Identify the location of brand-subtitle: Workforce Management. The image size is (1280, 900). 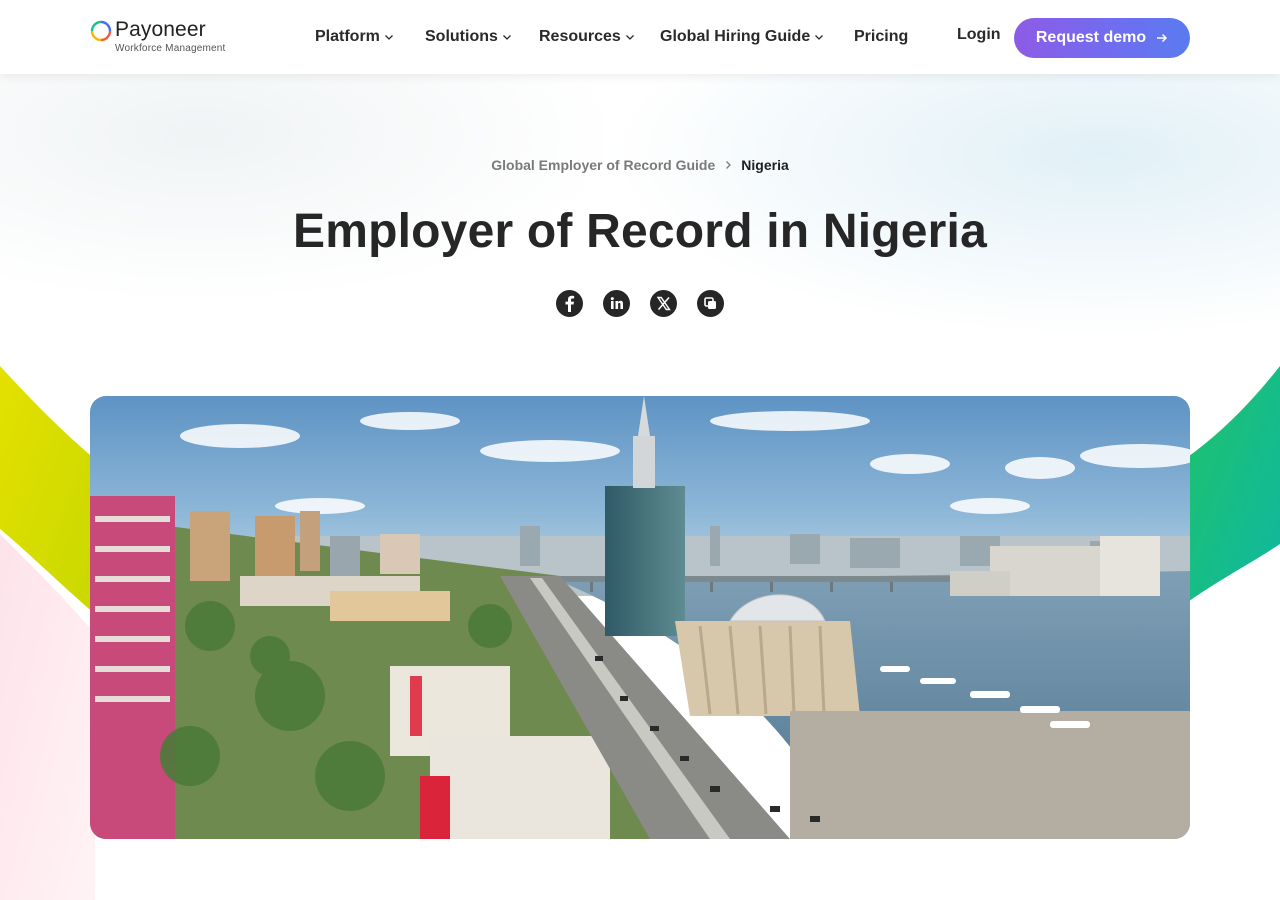
(170, 48).